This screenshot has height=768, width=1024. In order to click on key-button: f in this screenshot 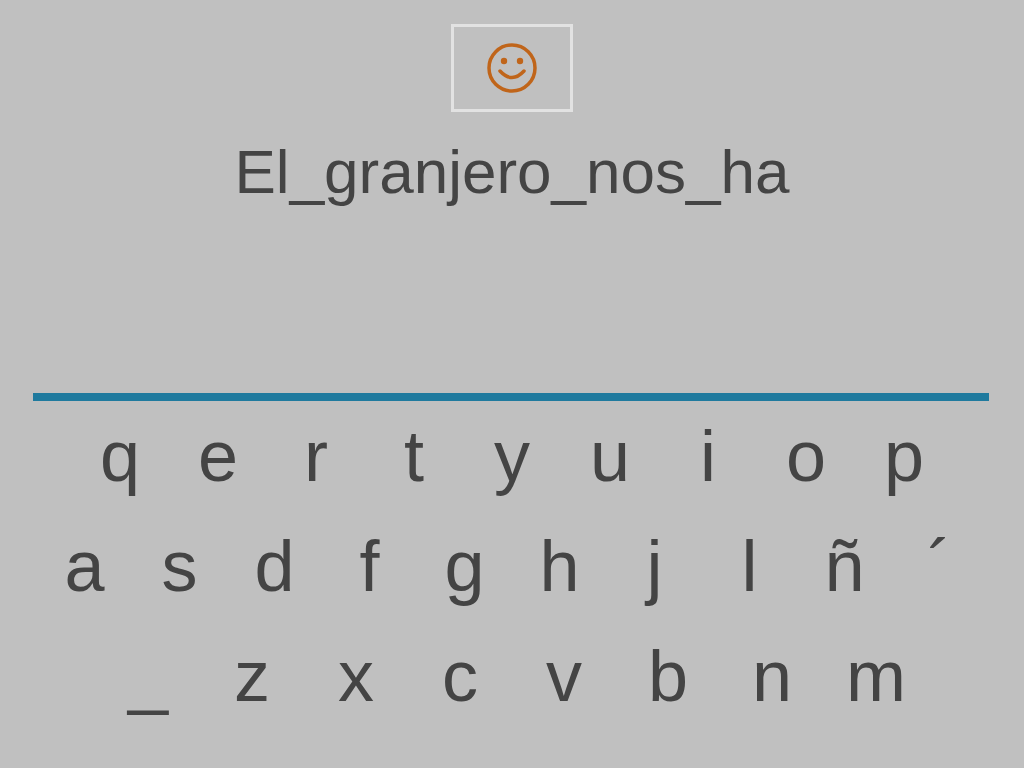, I will do `click(369, 566)`.